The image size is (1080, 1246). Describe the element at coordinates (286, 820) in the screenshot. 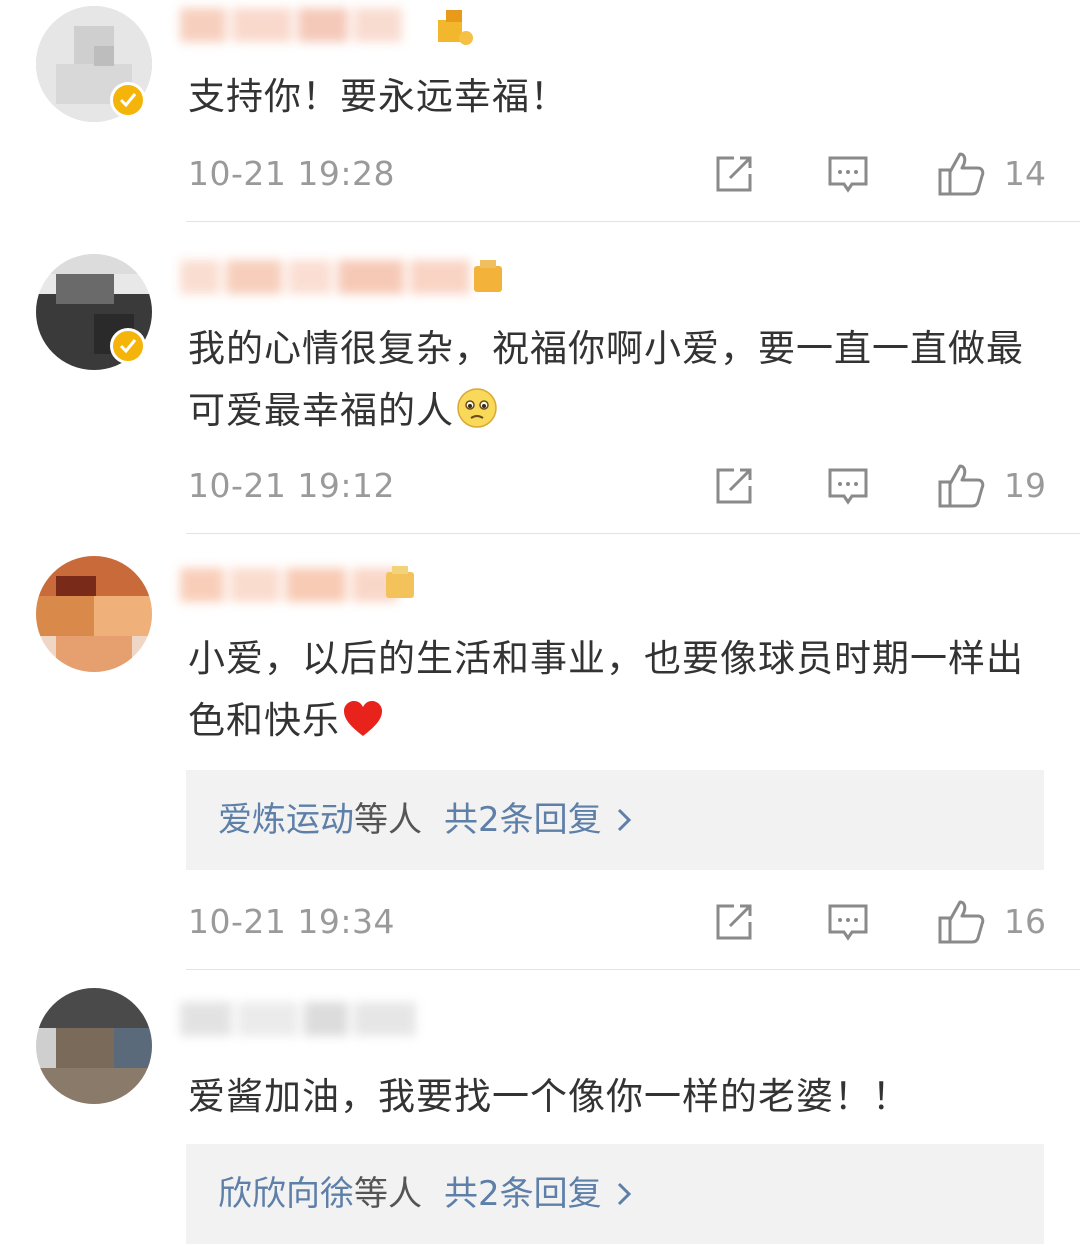

I see `reply-user-names: 爱炼运动` at that location.